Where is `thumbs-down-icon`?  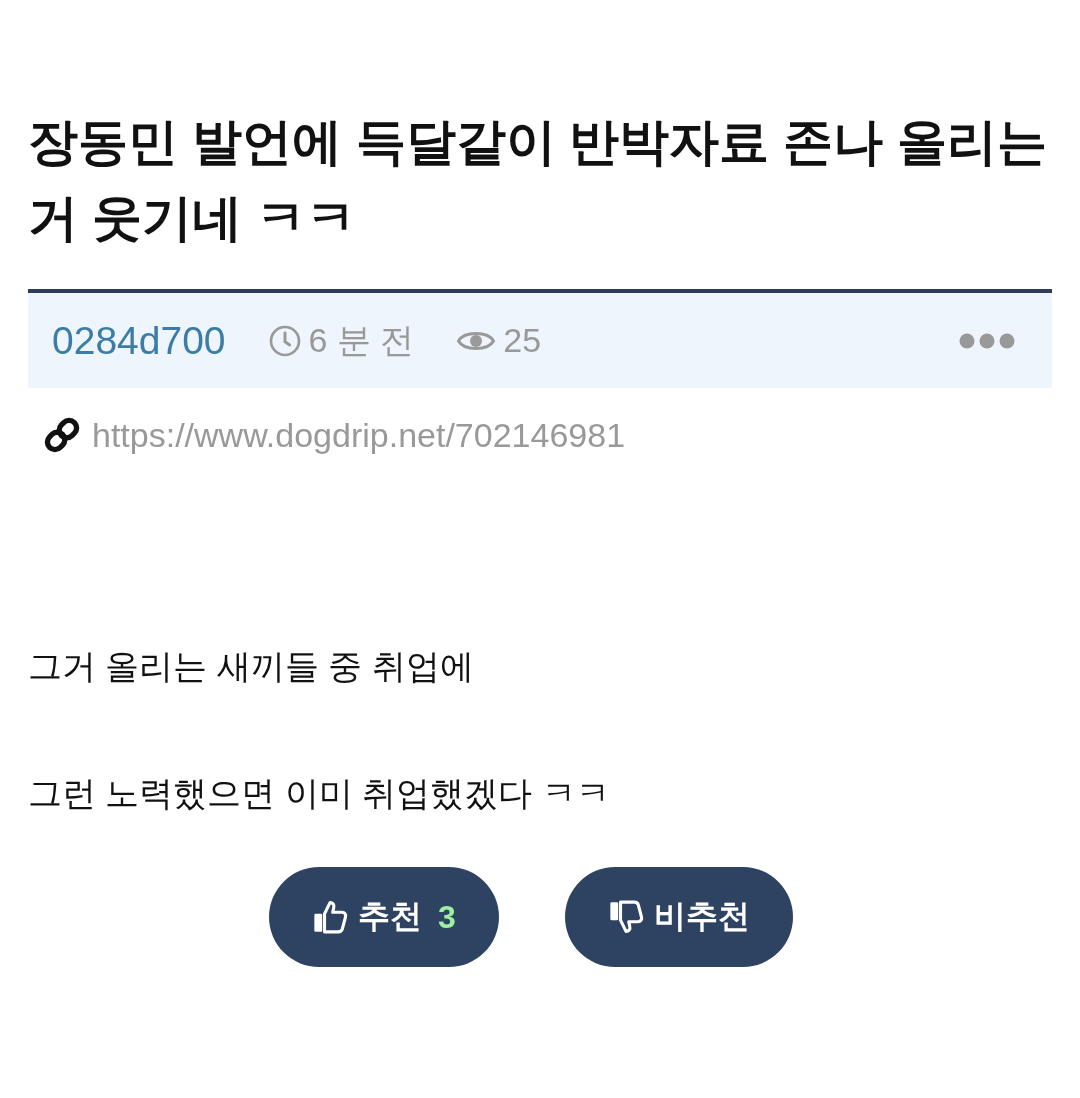
thumbs-down-icon is located at coordinates (625, 917).